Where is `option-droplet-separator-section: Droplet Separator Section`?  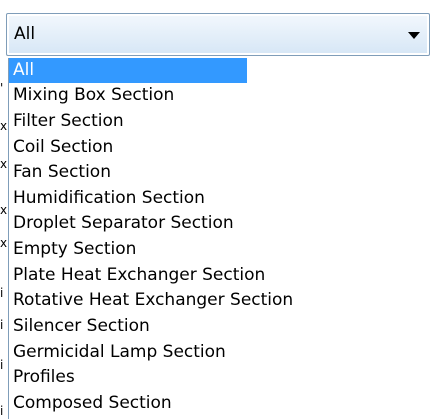
option-droplet-separator-section: Droplet Separator Section is located at coordinates (128, 223).